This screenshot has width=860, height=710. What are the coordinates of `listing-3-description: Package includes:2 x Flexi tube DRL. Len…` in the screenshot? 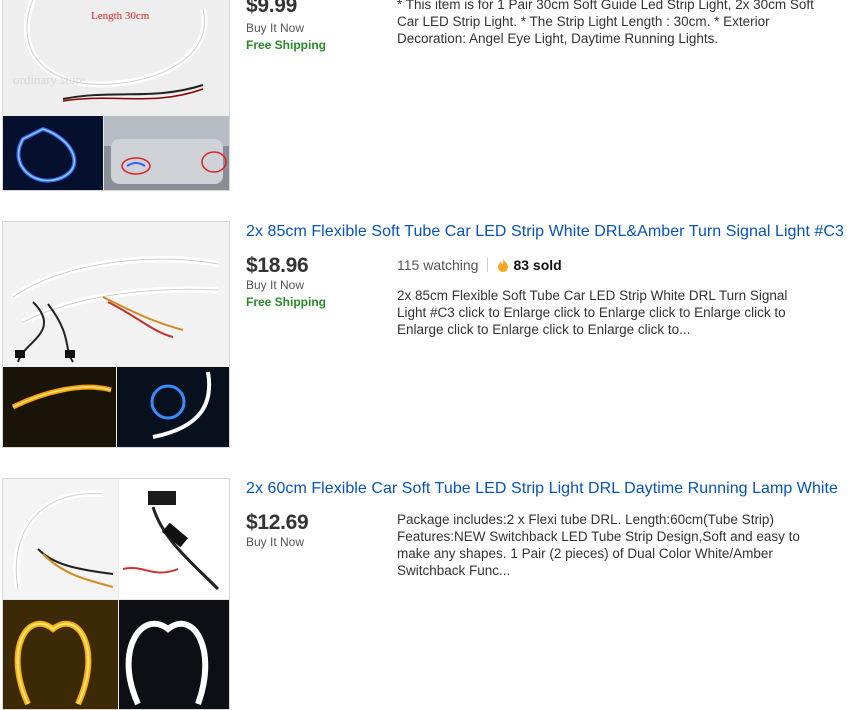 It's located at (598, 545).